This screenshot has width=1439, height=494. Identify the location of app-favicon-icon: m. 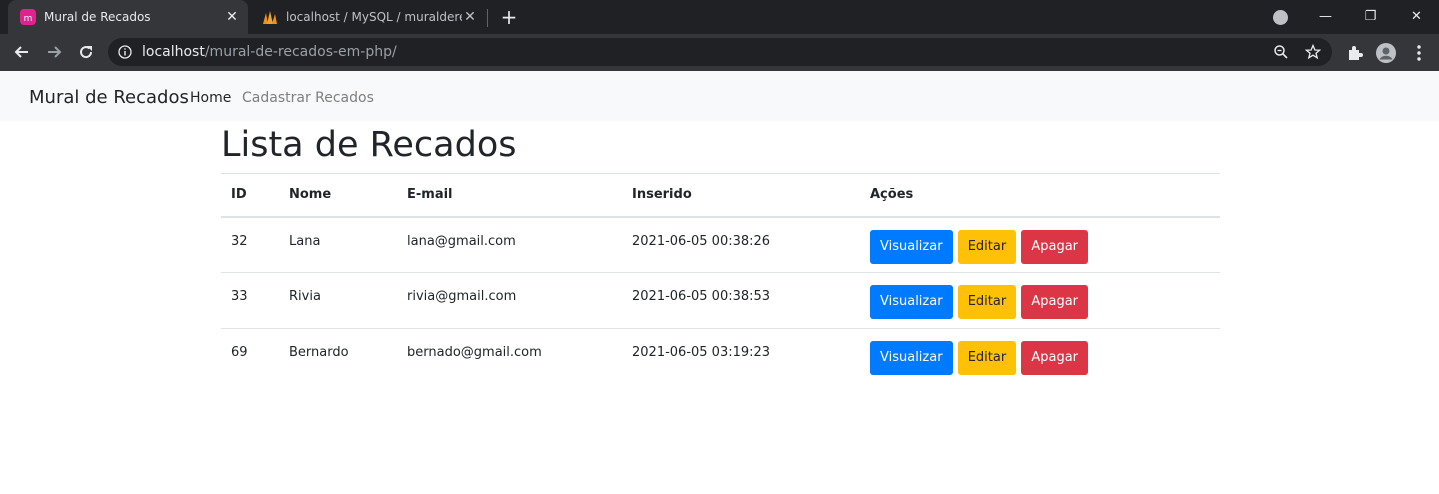
(28, 17).